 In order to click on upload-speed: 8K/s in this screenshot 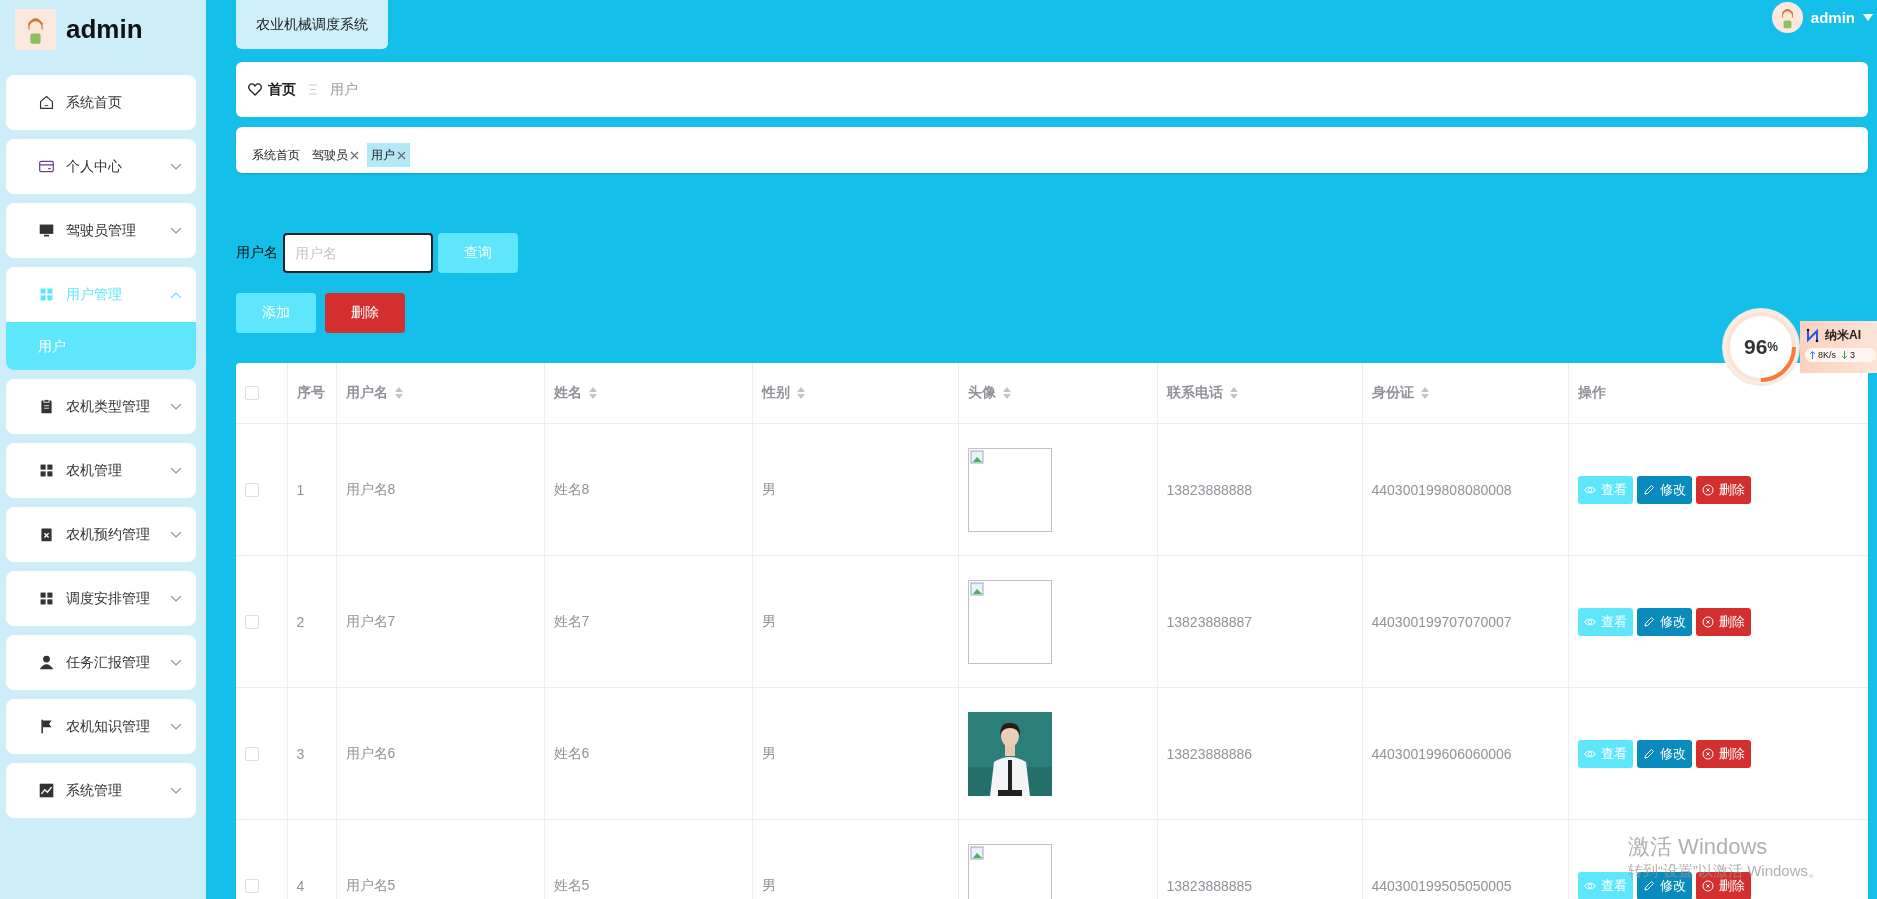, I will do `click(1827, 355)`.